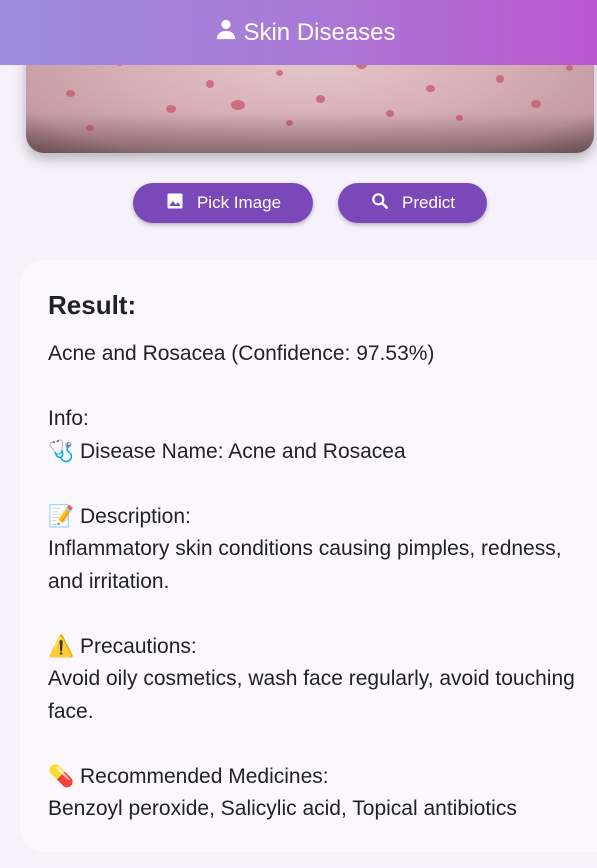 This screenshot has height=868, width=597. I want to click on app-bar: Skin Diseases, so click(298, 32).